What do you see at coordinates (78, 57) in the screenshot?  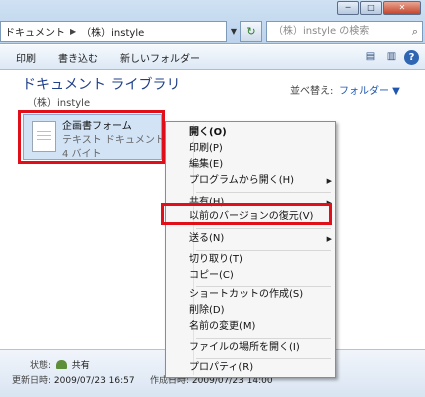 I see `burn-button: 書き込む` at bounding box center [78, 57].